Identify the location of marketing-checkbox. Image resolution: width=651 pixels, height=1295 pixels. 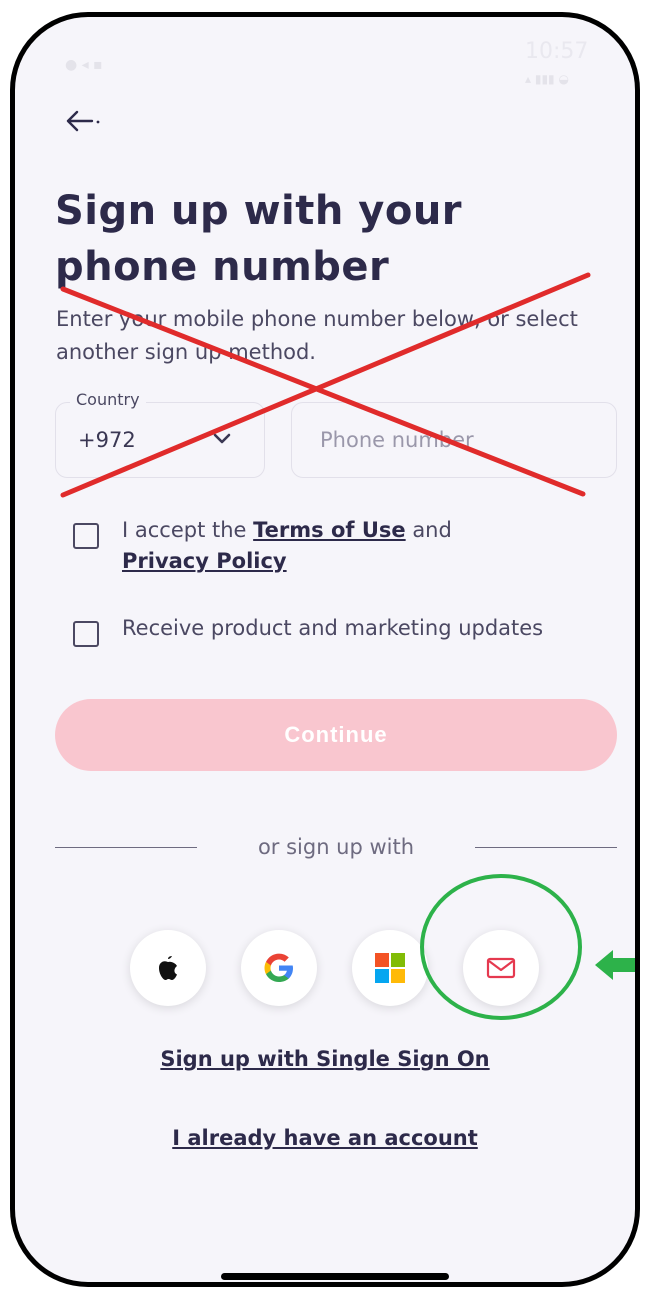
(86, 634).